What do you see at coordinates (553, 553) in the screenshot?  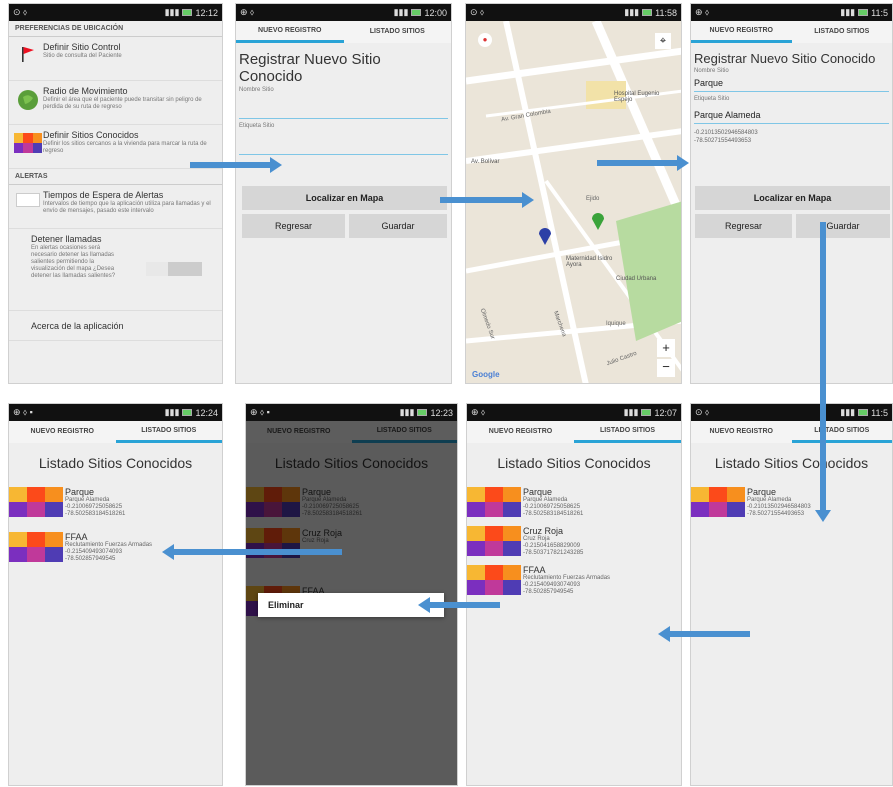 I see `site-lon: -78.503717821243285` at bounding box center [553, 553].